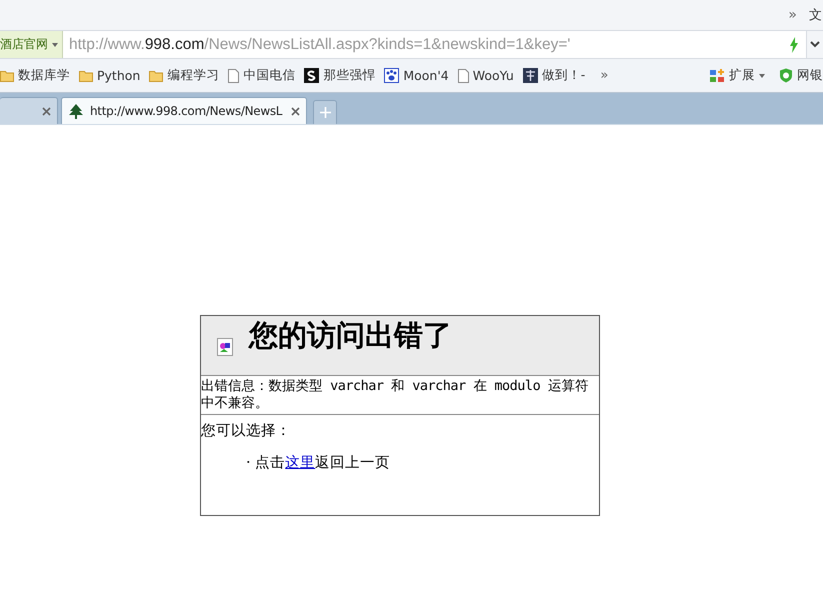 Image resolution: width=823 pixels, height=592 pixels. What do you see at coordinates (810, 75) in the screenshot?
I see `toolbar-button: 网银` at bounding box center [810, 75].